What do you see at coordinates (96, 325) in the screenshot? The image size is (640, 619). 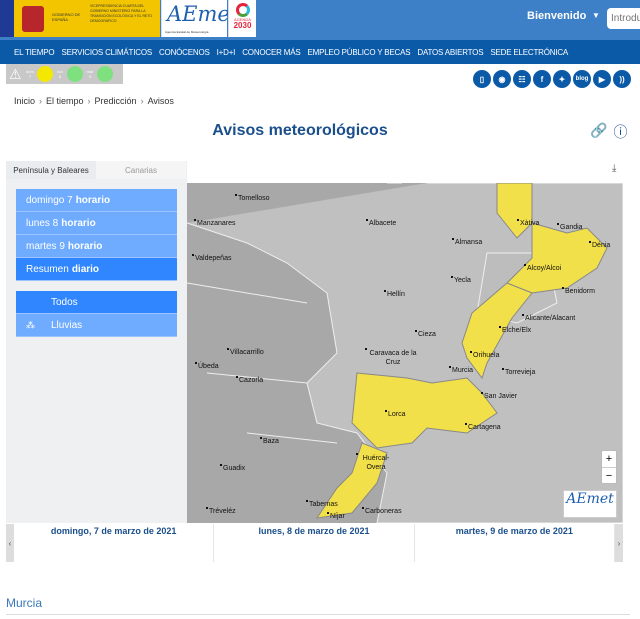 I see `filter-lluvias: ⁂ Lluvias` at bounding box center [96, 325].